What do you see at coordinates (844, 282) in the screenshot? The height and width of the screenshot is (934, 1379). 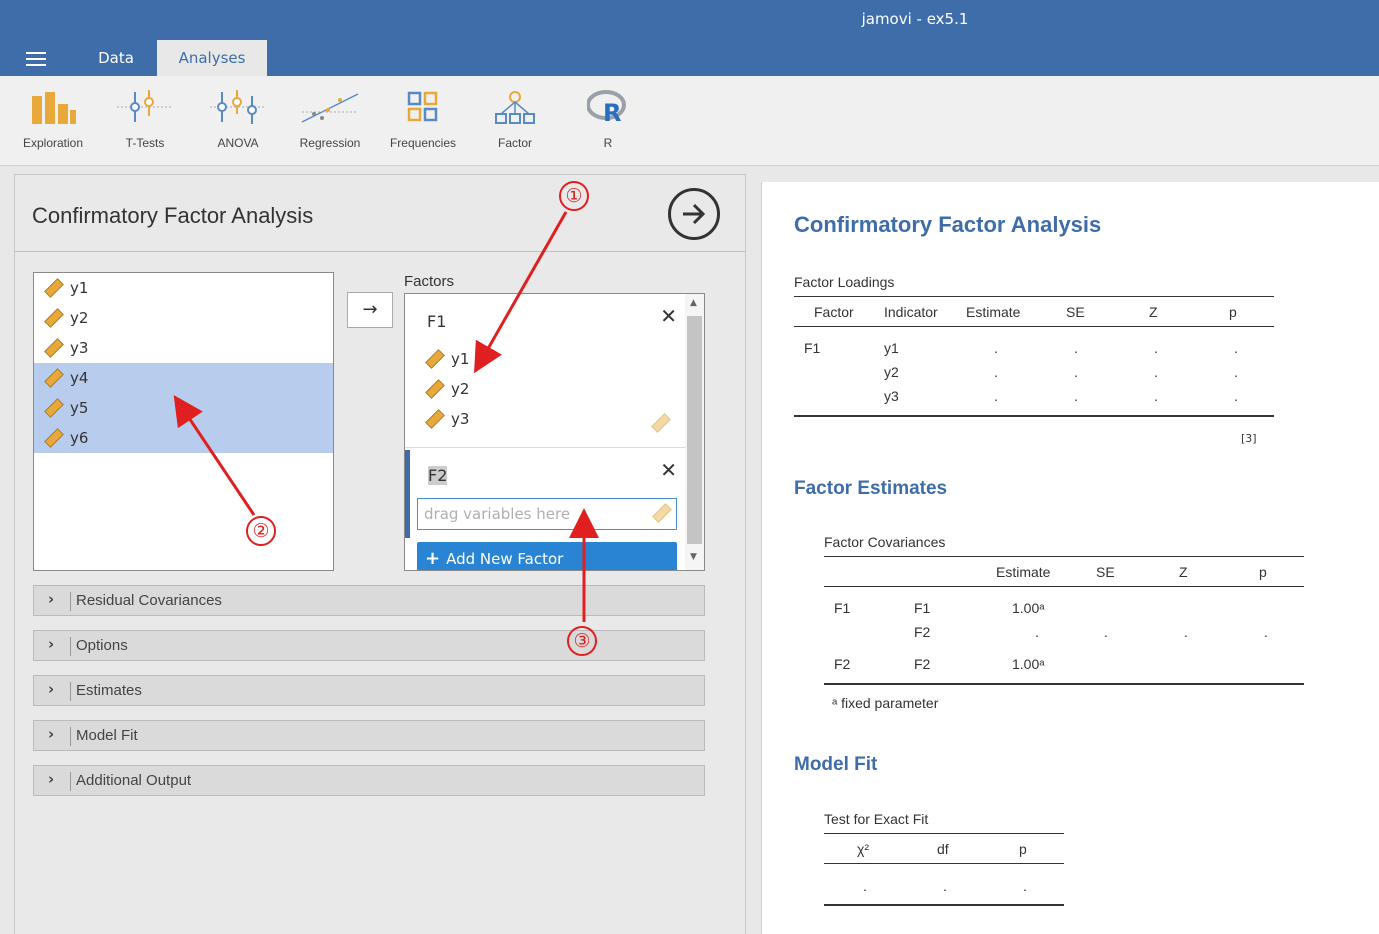 I see `table-title: Factor Loadings` at bounding box center [844, 282].